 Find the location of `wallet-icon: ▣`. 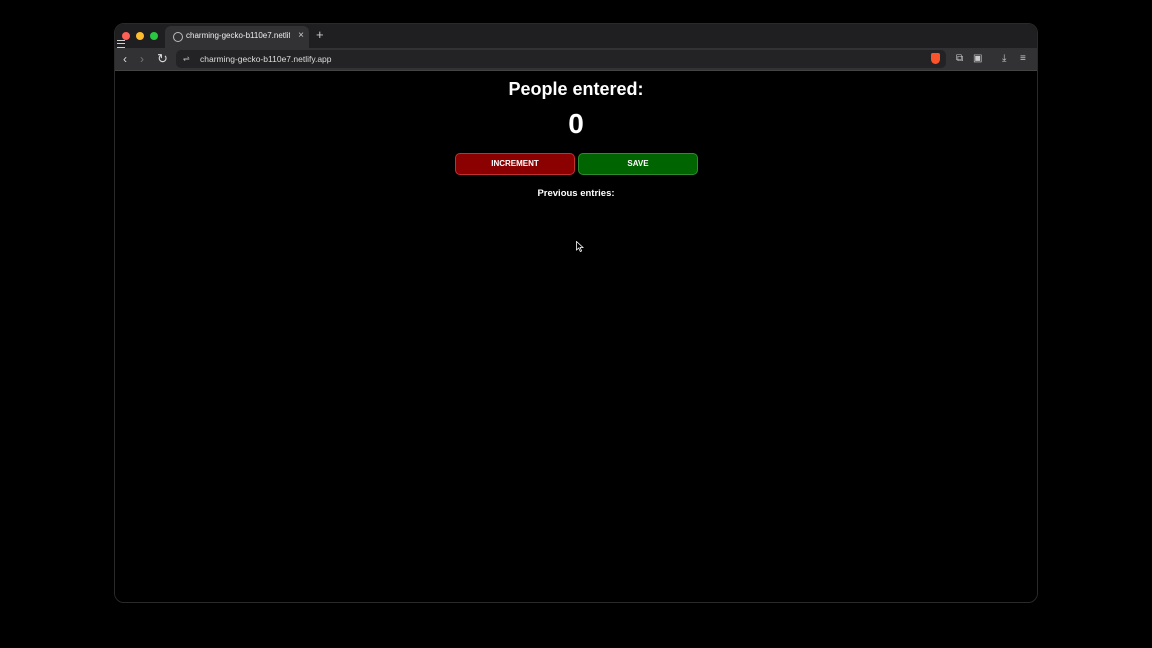

wallet-icon: ▣ is located at coordinates (977, 59).